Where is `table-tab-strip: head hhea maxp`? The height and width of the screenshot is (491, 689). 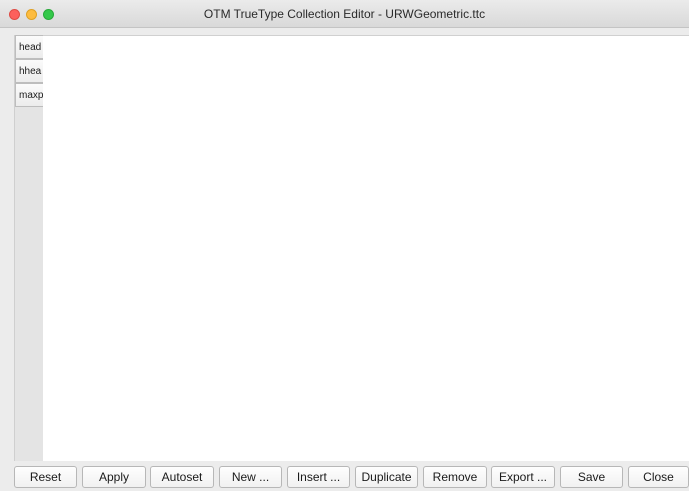 table-tab-strip: head hhea maxp is located at coordinates (29, 248).